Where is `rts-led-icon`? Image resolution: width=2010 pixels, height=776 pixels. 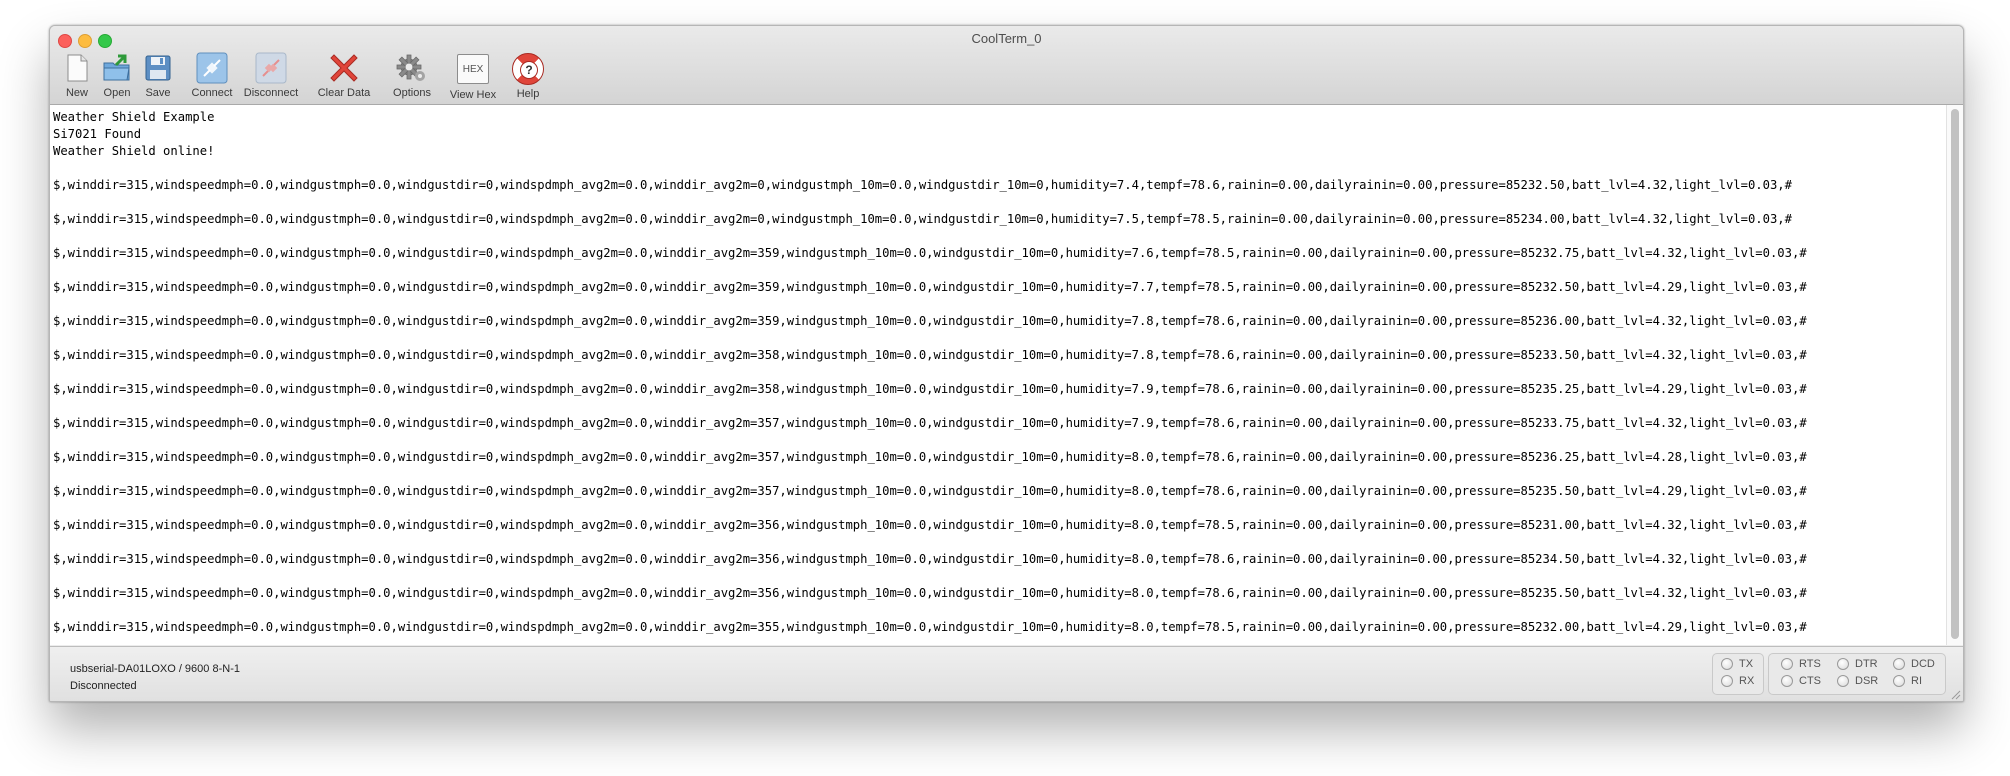 rts-led-icon is located at coordinates (1787, 664).